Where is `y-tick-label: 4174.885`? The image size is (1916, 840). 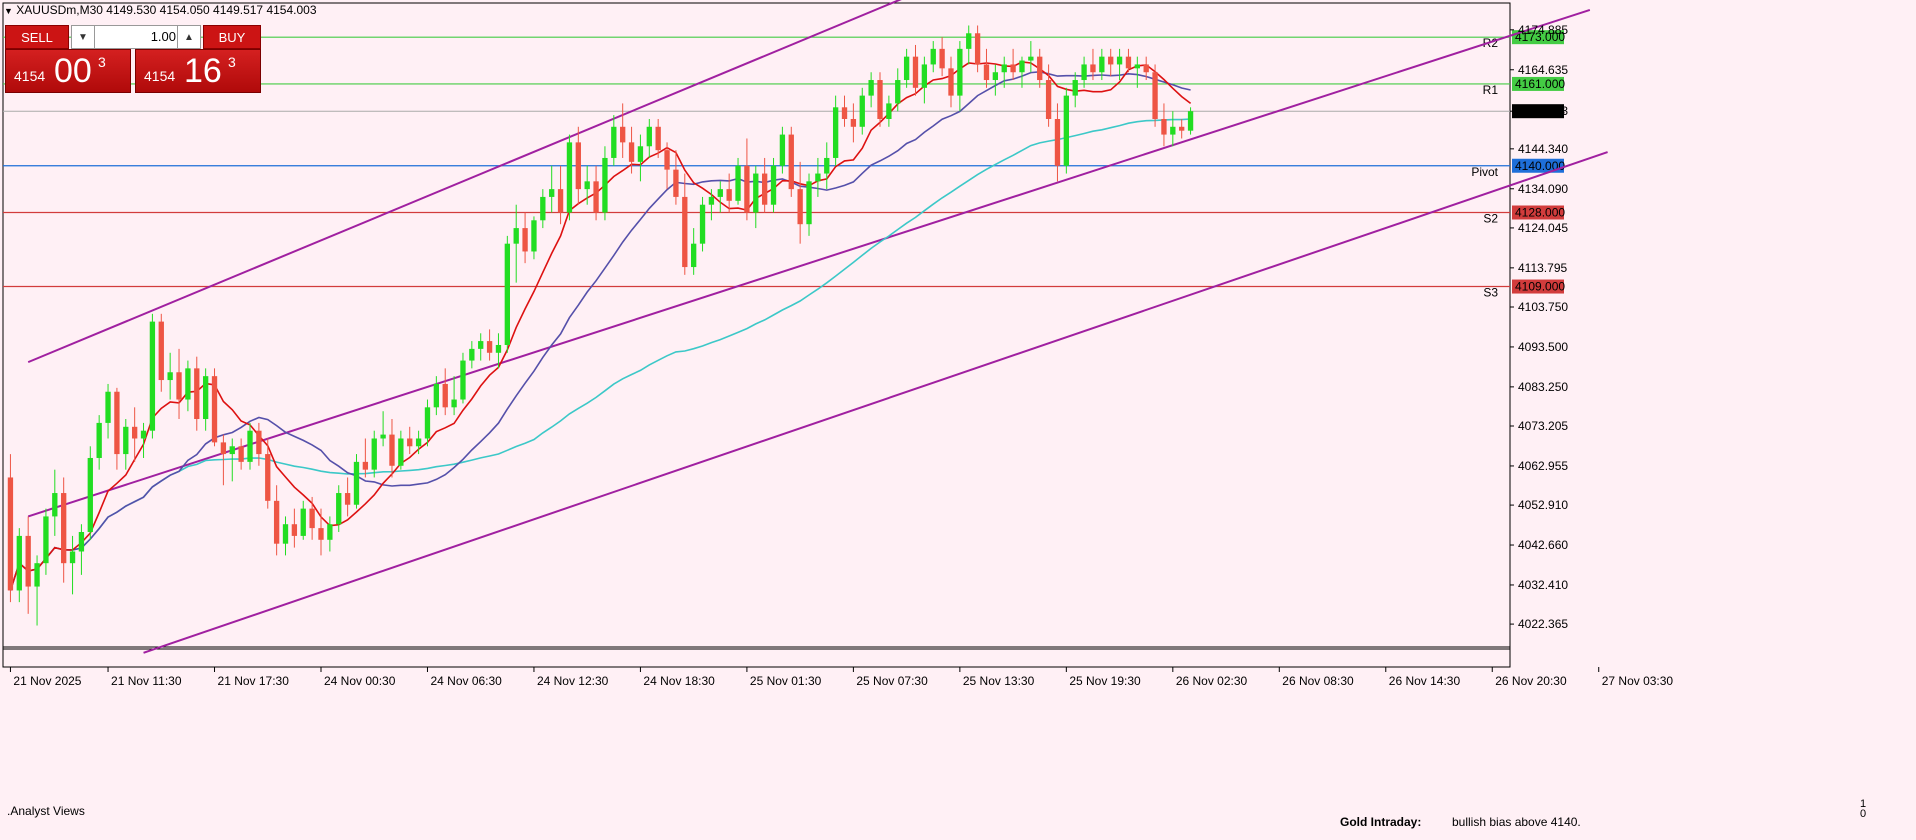
y-tick-label: 4174.885 is located at coordinates (1543, 30).